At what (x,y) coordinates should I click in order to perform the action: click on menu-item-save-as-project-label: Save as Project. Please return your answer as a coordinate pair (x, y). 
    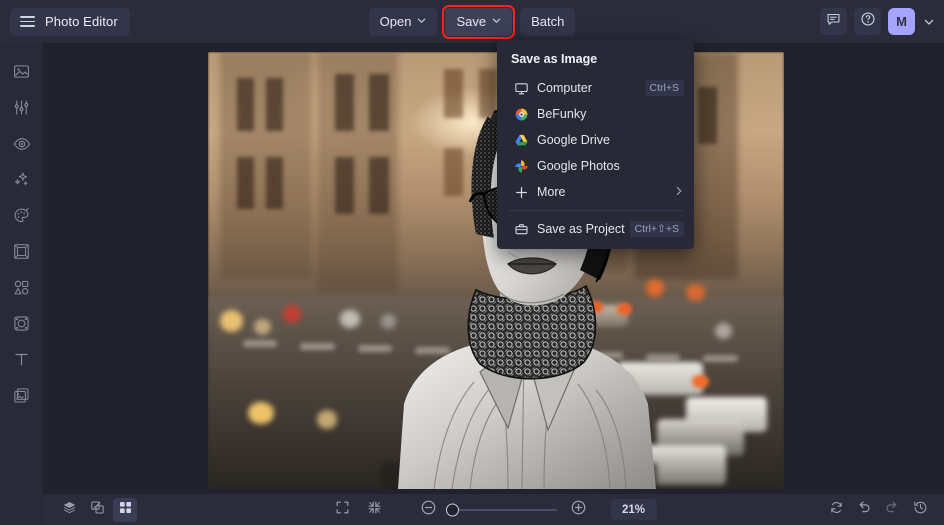
    Looking at the image, I should click on (581, 229).